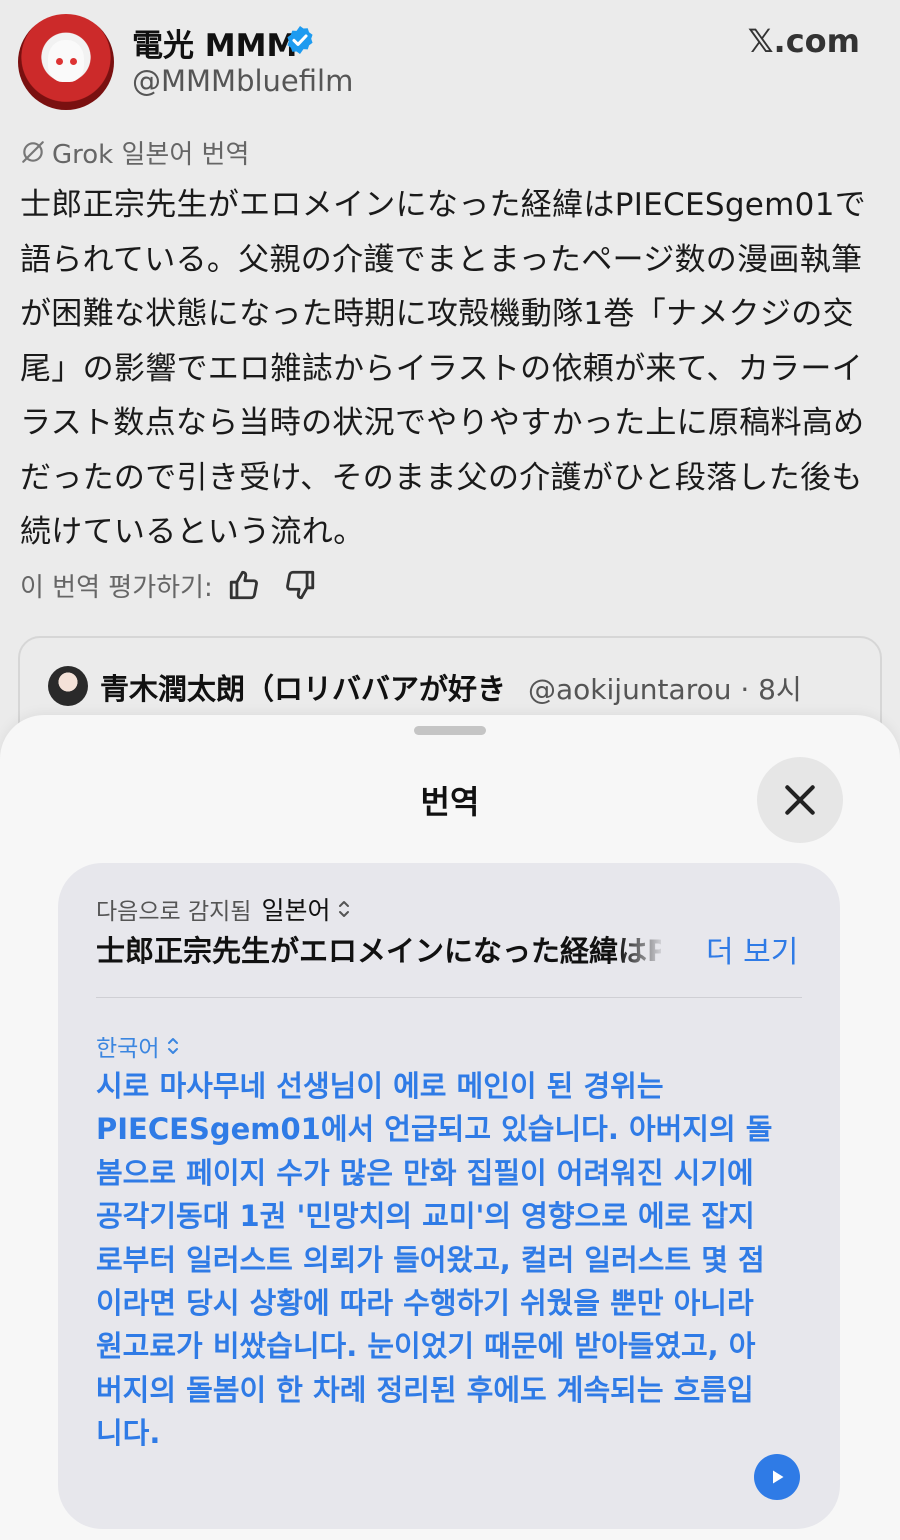 The height and width of the screenshot is (1540, 900). I want to click on avatar-face, so click(66, 61).